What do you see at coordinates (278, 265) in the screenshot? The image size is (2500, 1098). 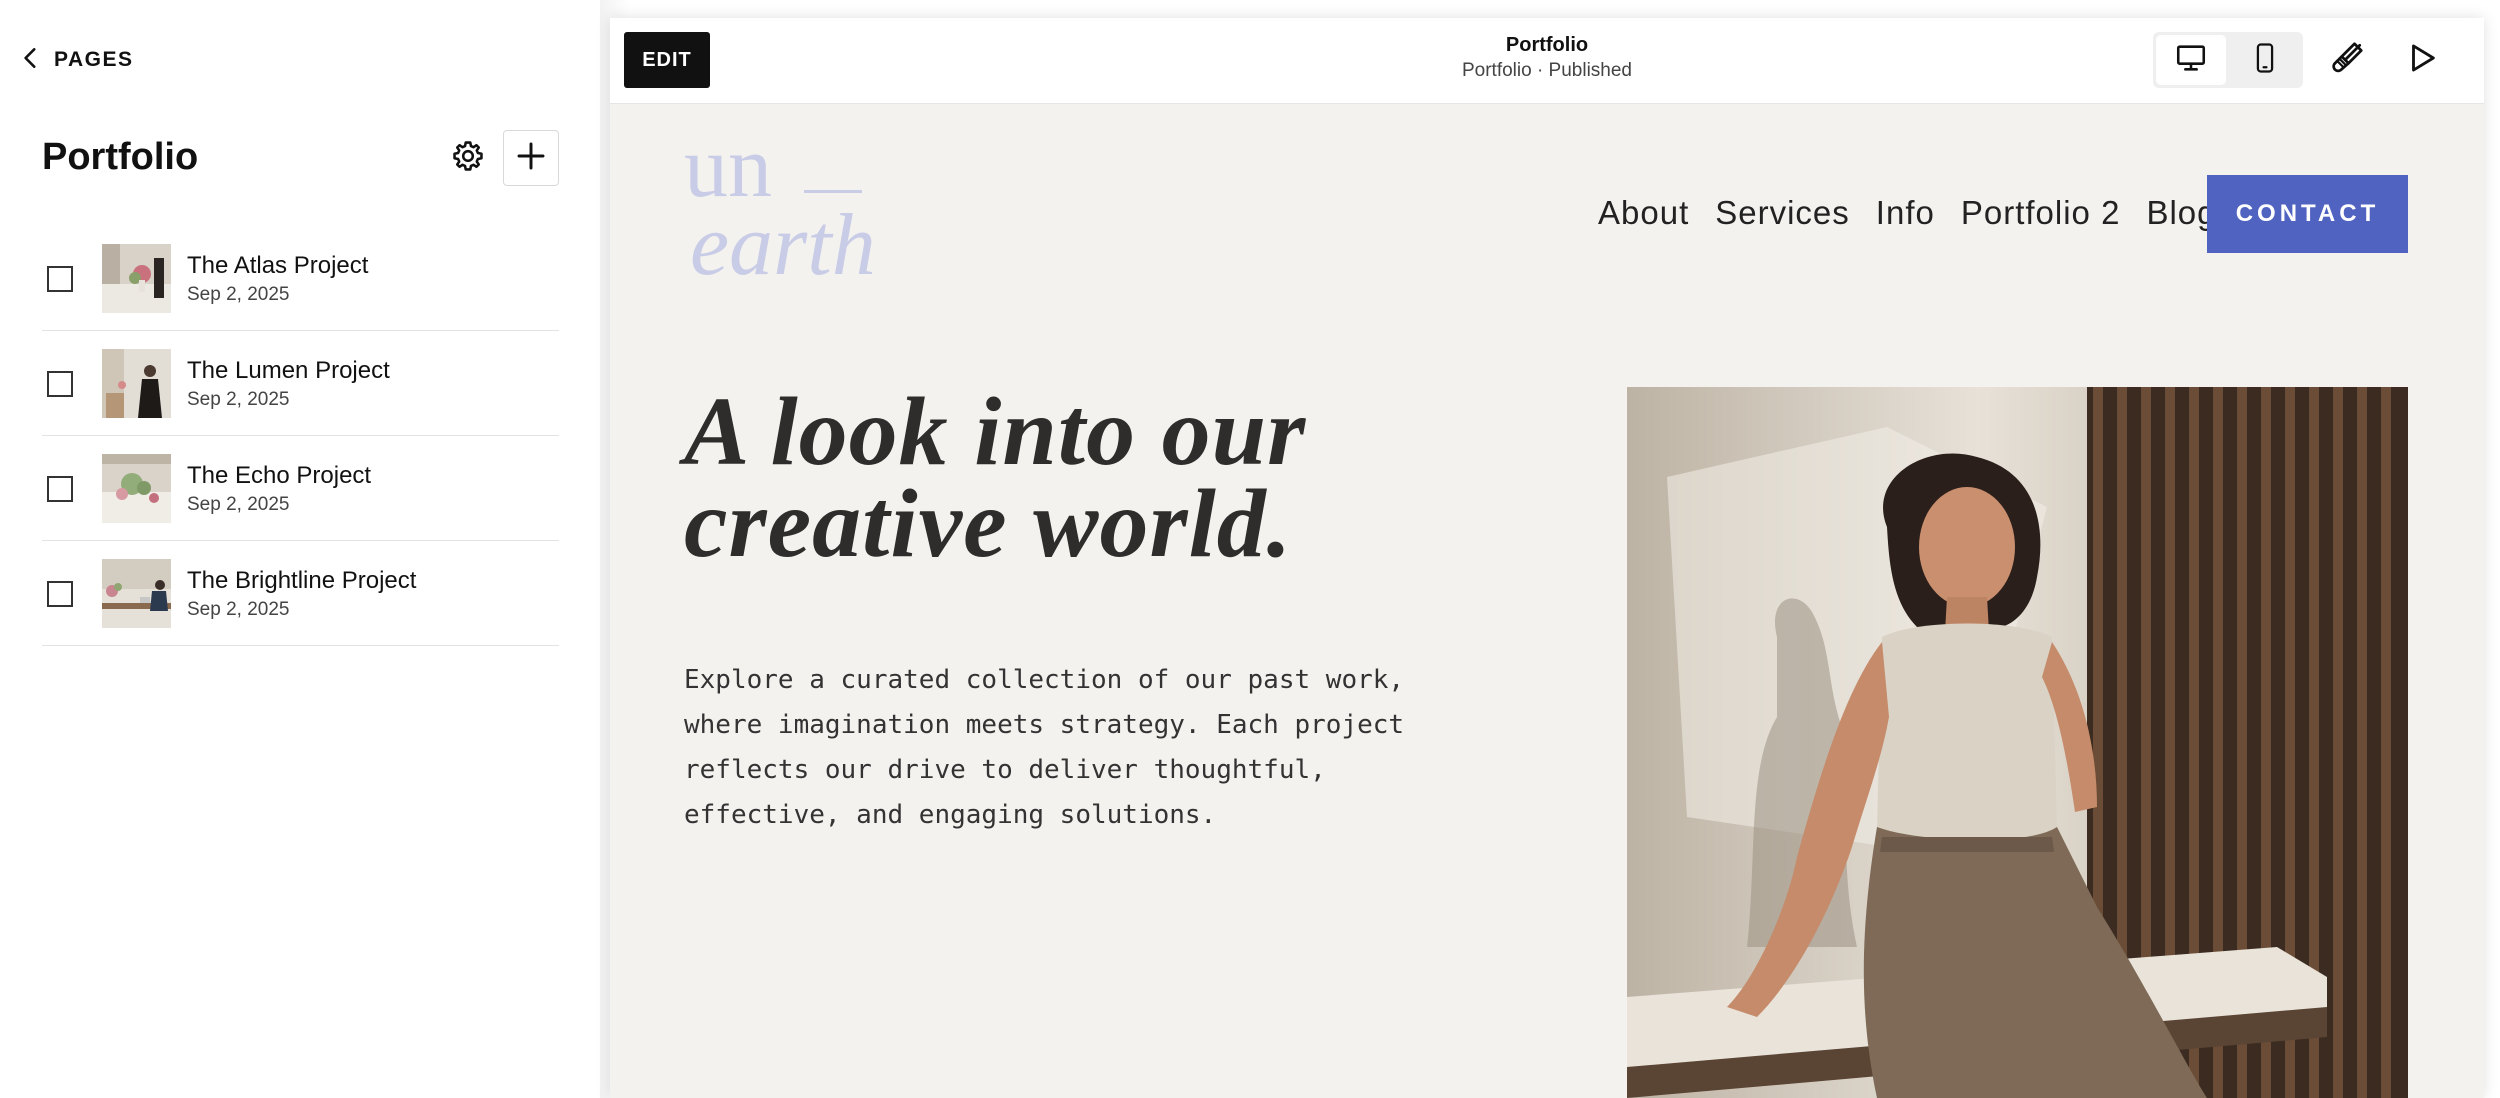 I see `item-title: The Atlas Project` at bounding box center [278, 265].